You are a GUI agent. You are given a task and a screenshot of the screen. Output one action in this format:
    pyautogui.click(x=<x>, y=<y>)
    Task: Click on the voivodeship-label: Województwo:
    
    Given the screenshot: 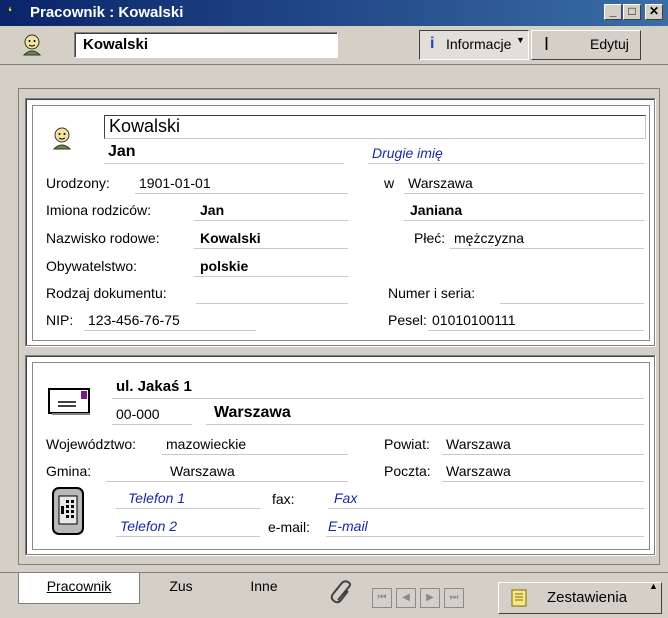 What is the action you would take?
    pyautogui.click(x=91, y=444)
    